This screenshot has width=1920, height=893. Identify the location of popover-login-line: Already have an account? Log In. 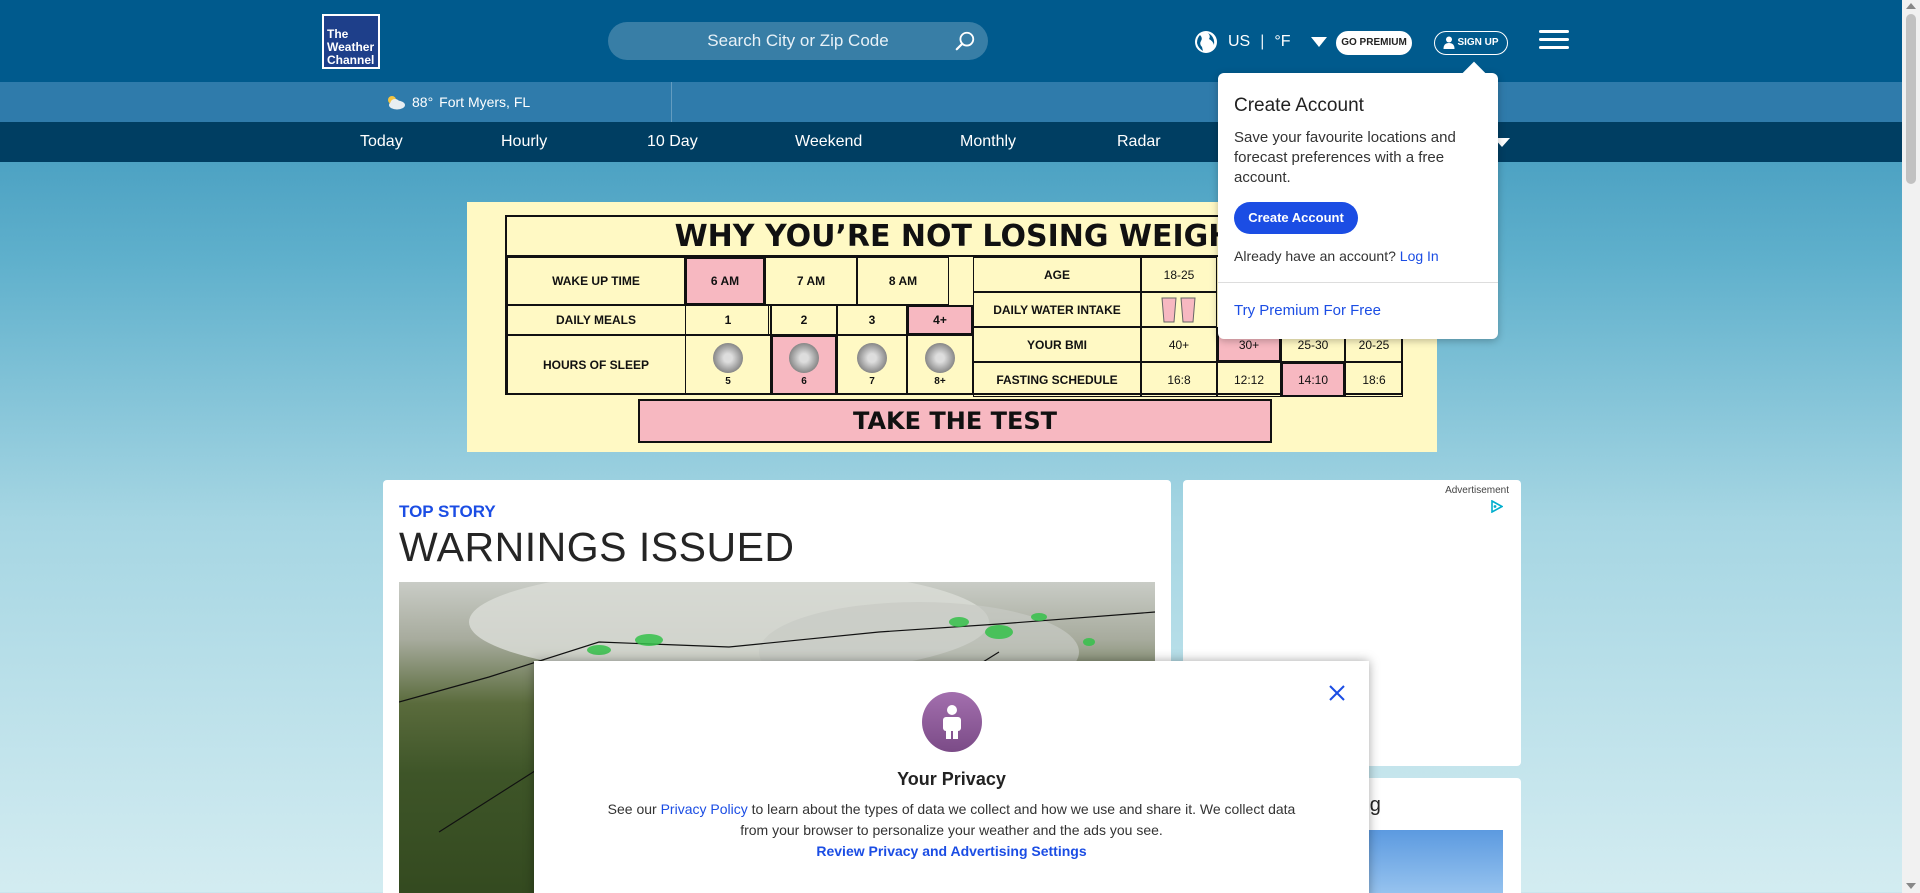
(1336, 256).